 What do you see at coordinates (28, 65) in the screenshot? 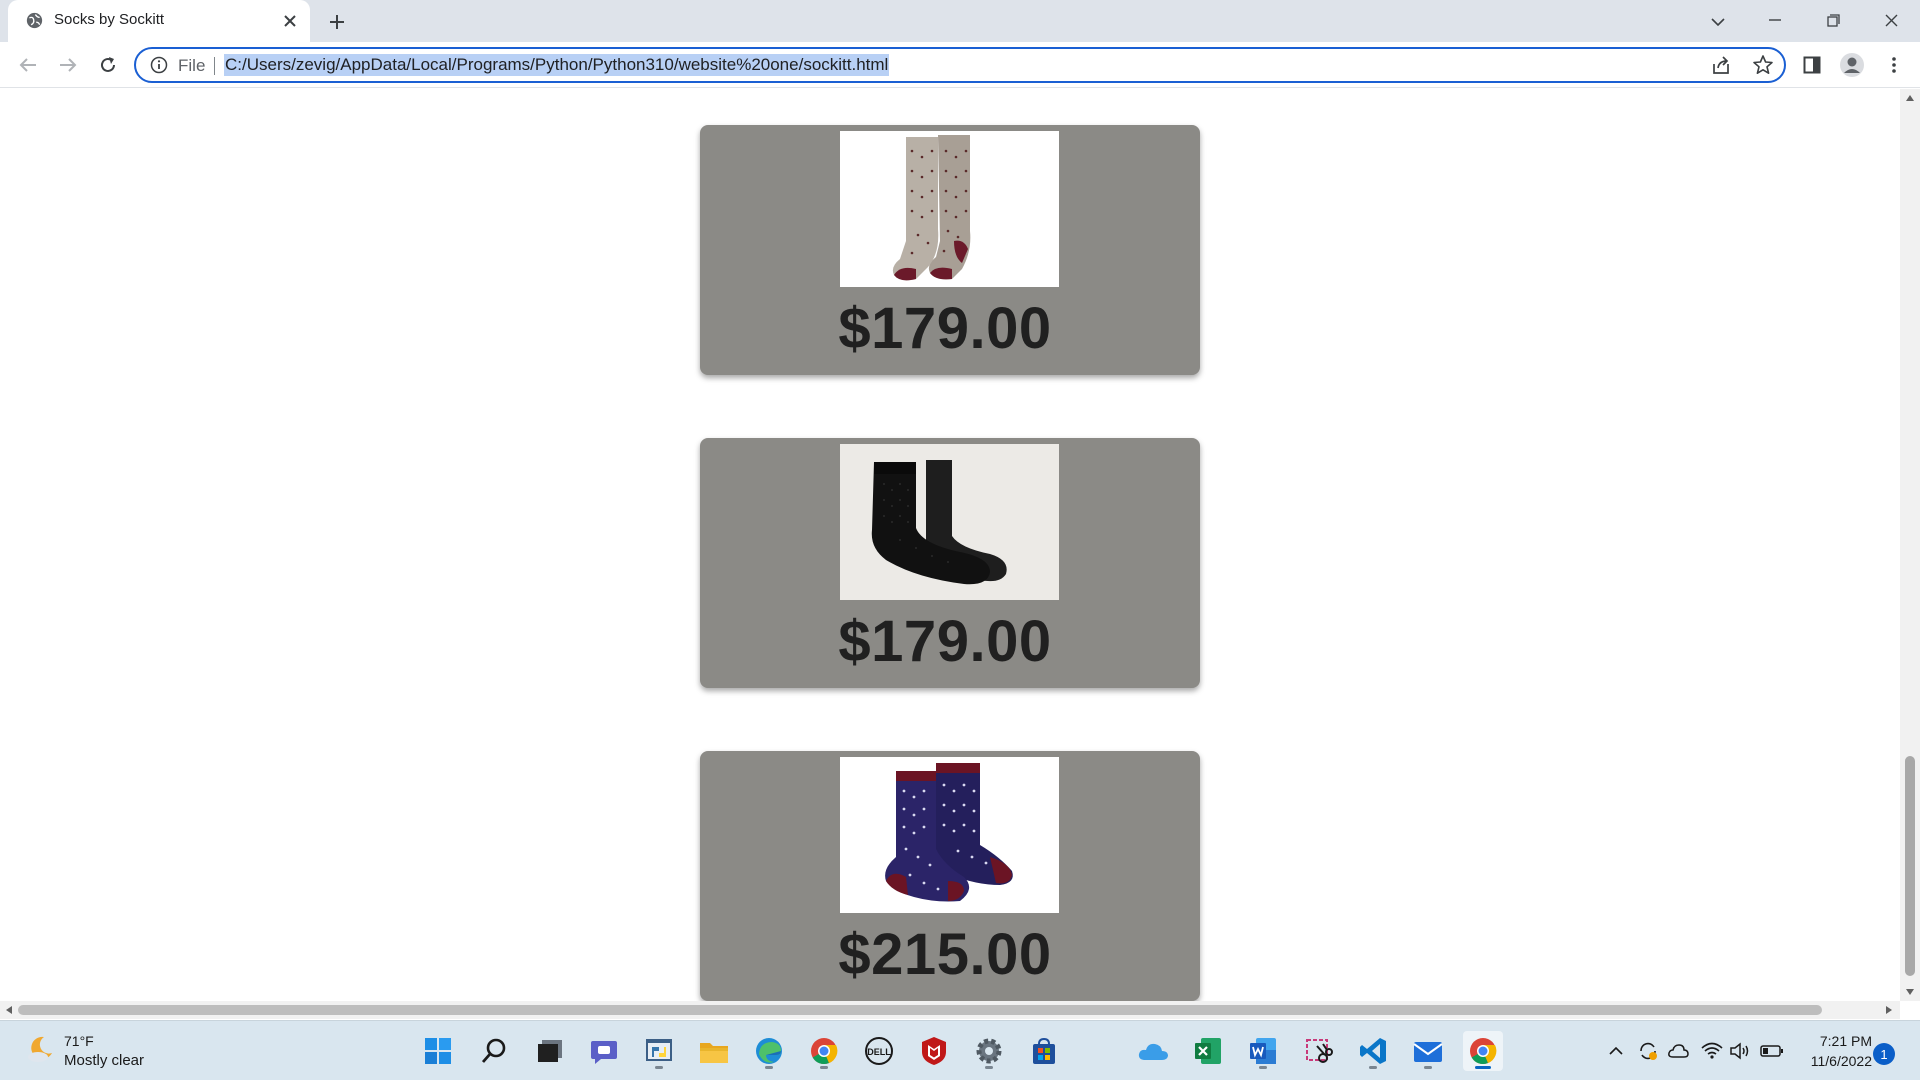
I see `back-button` at bounding box center [28, 65].